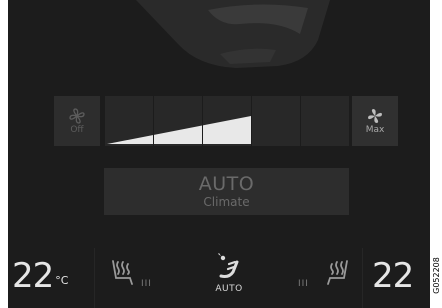  Describe the element at coordinates (229, 289) in the screenshot. I see `airflow-auto-label: AUTO` at that location.